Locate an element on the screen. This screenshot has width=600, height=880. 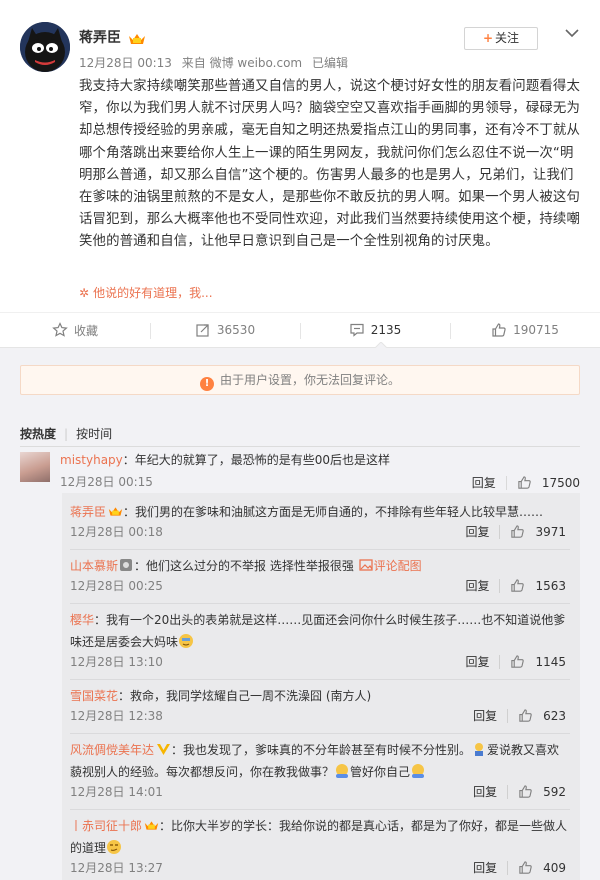
warning-icon: ! is located at coordinates (206, 384).